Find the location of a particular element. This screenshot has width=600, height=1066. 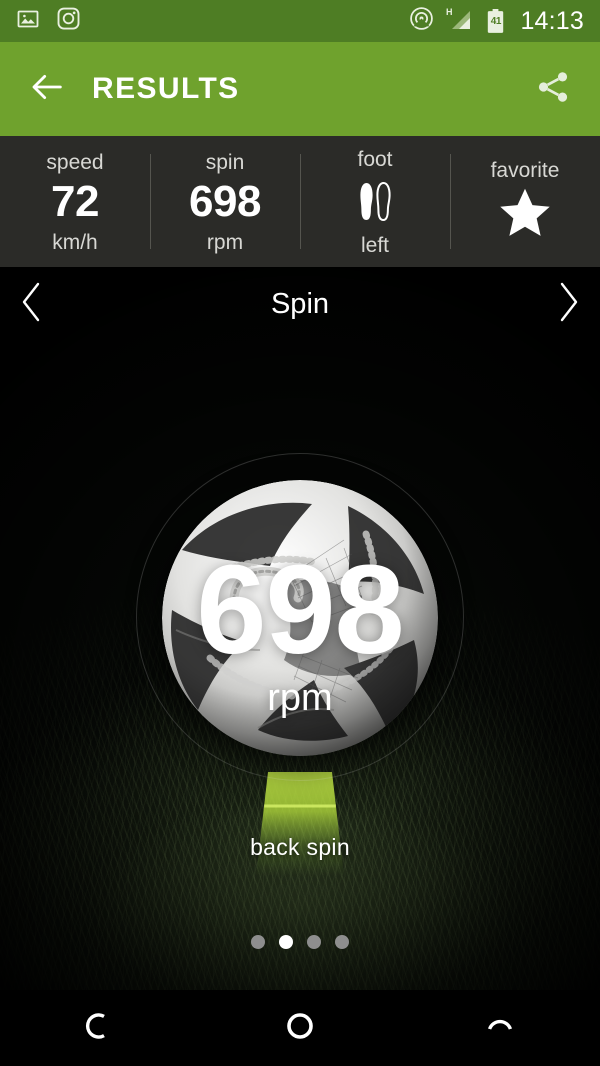

app-bar: RESULTS is located at coordinates (300, 89).